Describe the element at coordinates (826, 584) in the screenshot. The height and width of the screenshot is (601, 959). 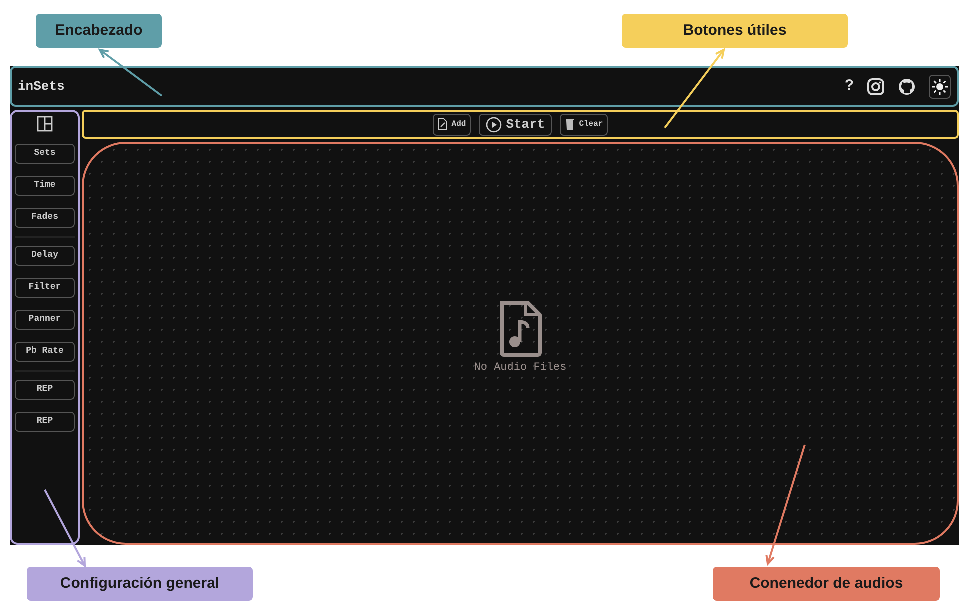
I see `annotation-label: Conenedor de audios` at that location.